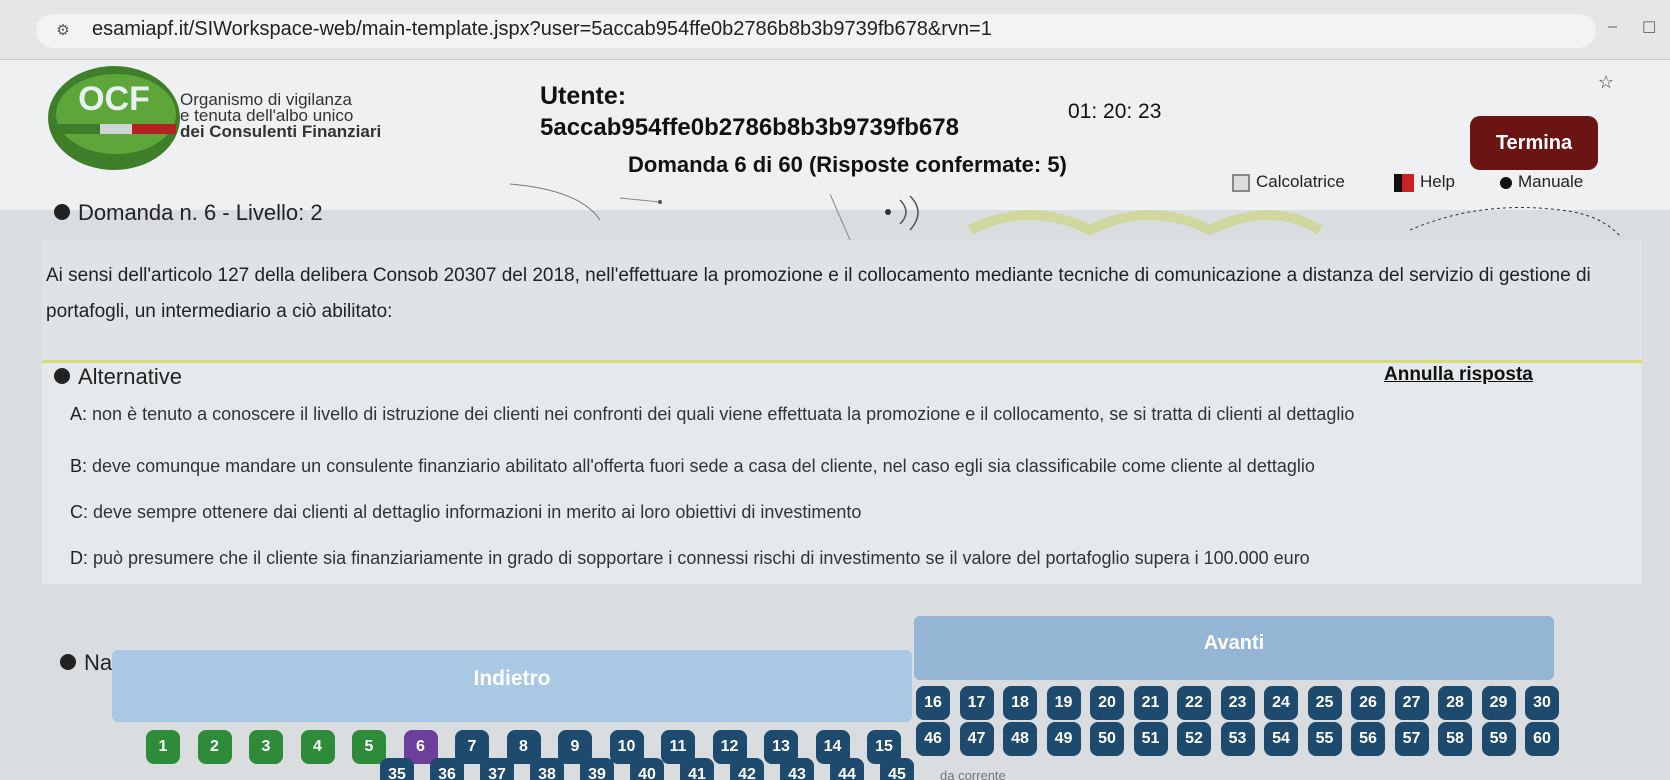 Image resolution: width=1670 pixels, height=780 pixels. What do you see at coordinates (1281, 703) in the screenshot?
I see `question-button-24: 24` at bounding box center [1281, 703].